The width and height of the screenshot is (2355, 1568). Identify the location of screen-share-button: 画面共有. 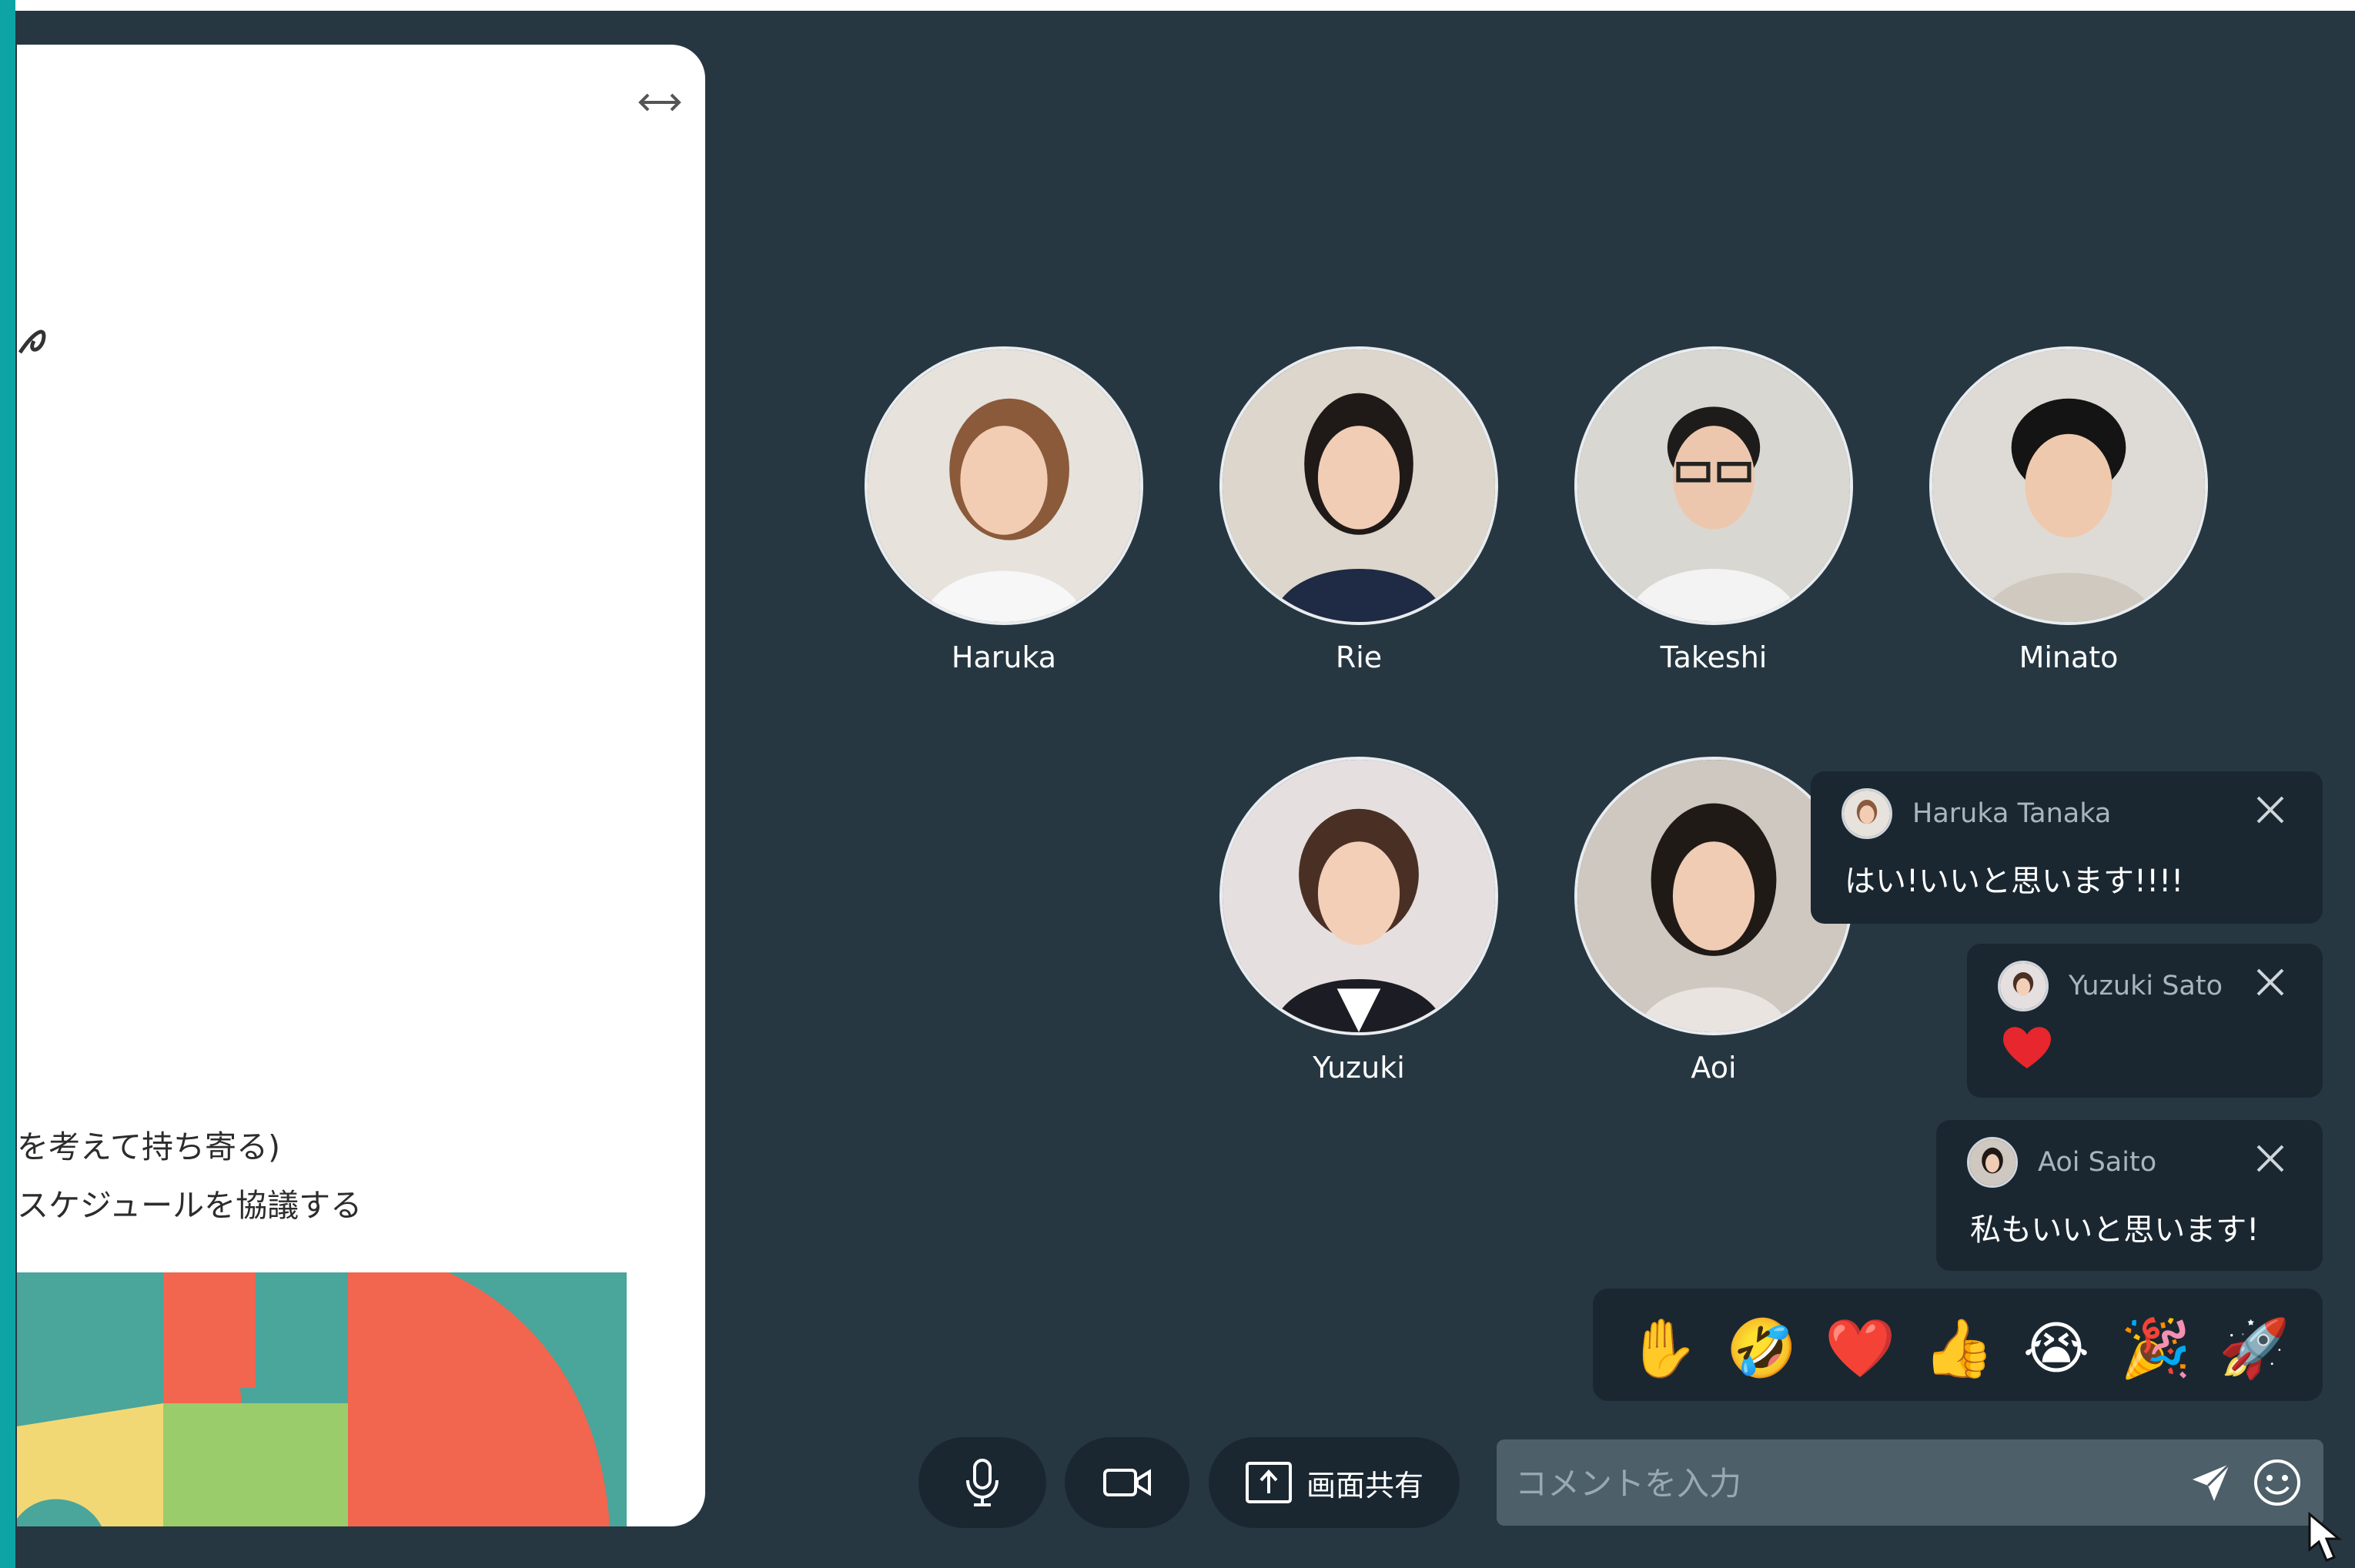
(1334, 1482).